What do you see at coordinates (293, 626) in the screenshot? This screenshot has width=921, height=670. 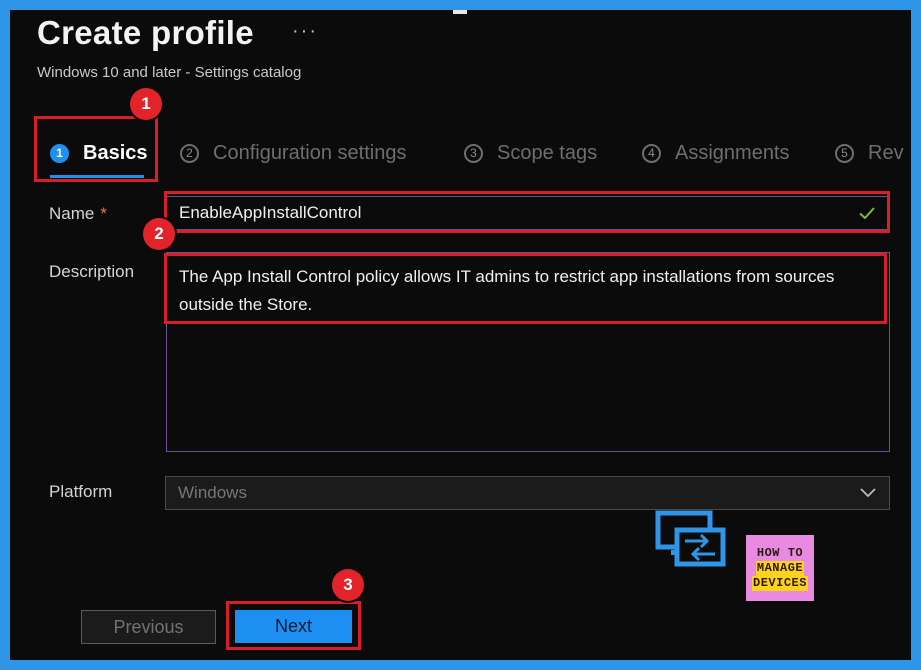 I see `next-button: Next` at bounding box center [293, 626].